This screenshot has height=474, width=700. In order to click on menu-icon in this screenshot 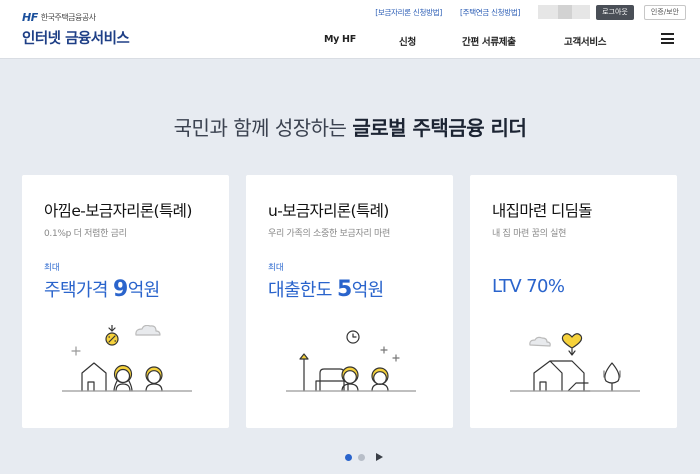, I will do `click(667, 38)`.